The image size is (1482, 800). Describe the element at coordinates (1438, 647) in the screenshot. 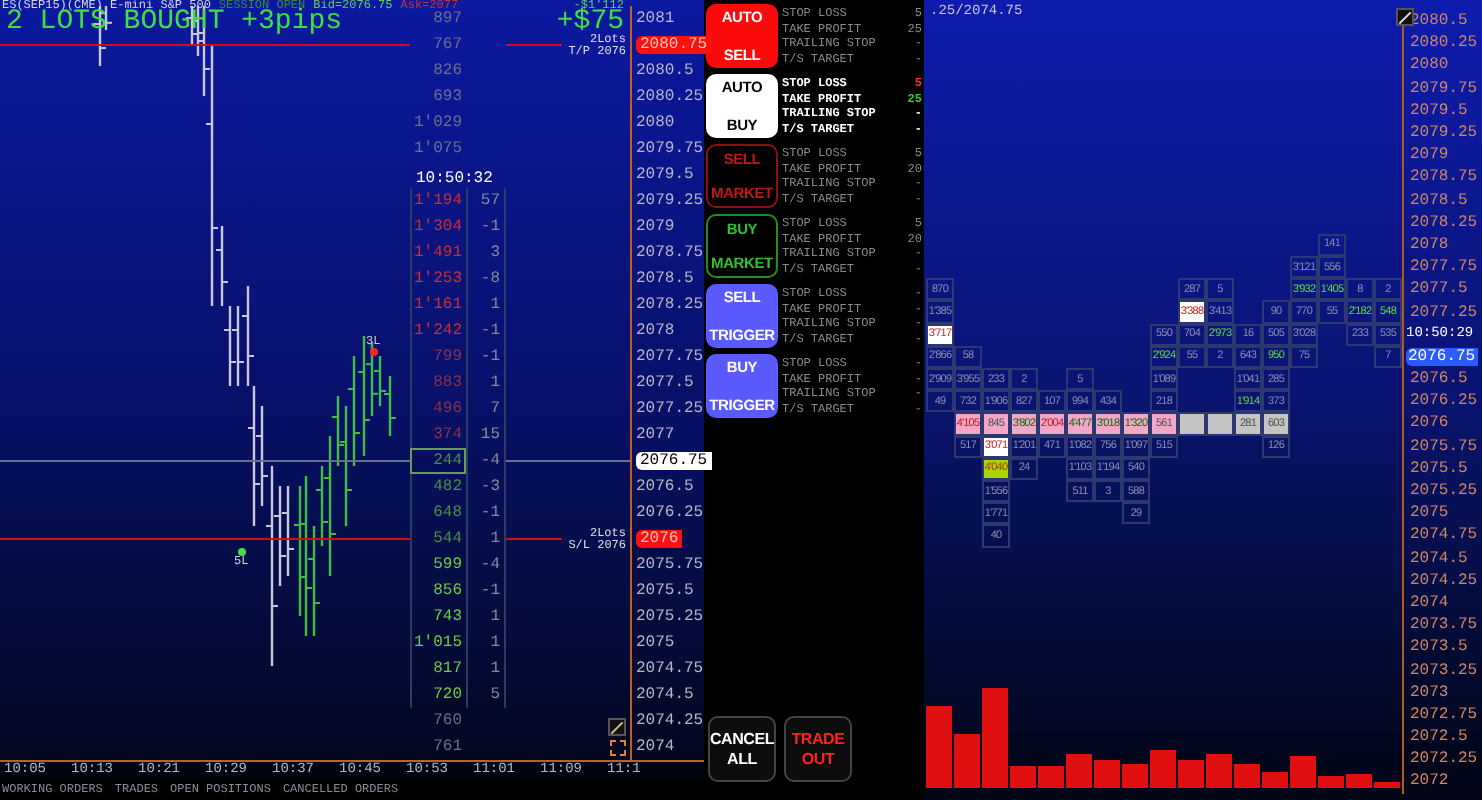

I see `price-label: 2073.5` at that location.